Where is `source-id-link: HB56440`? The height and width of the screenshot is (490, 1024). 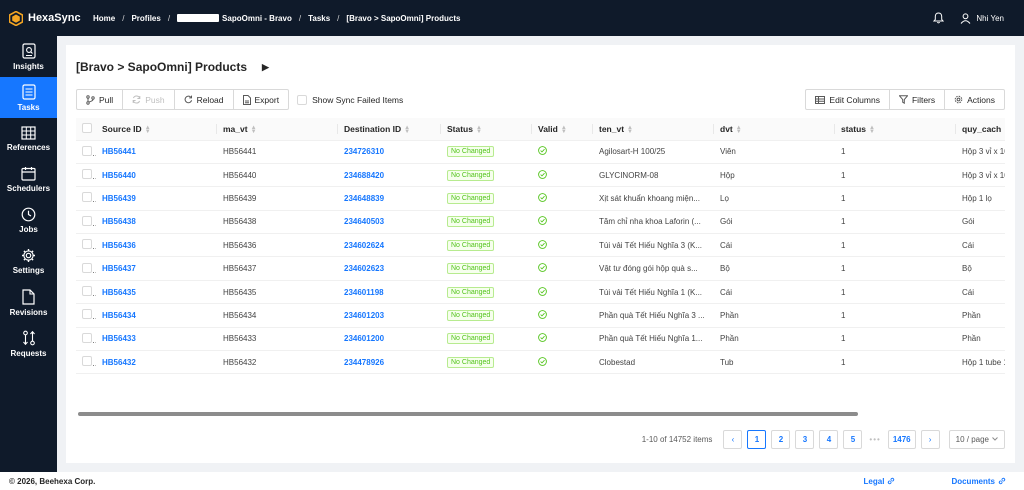
source-id-link: HB56440 is located at coordinates (119, 175).